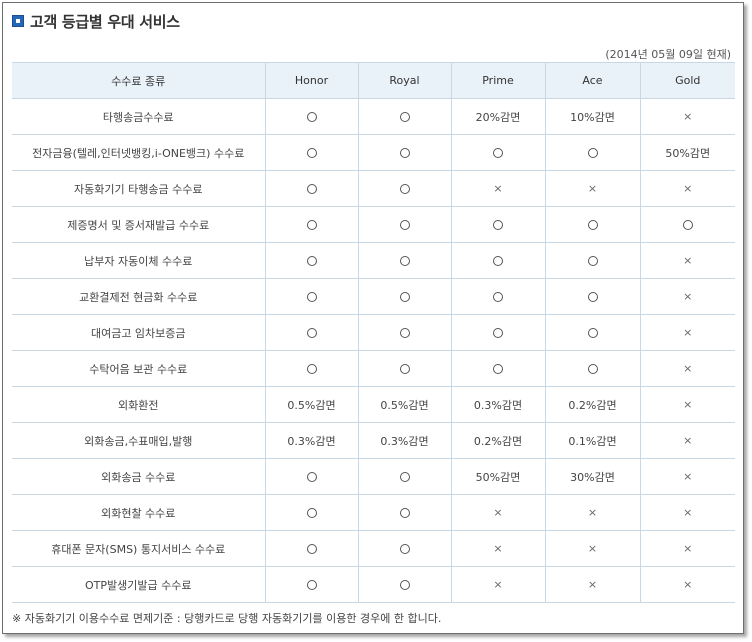  I want to click on header-prime: Prime, so click(498, 80).